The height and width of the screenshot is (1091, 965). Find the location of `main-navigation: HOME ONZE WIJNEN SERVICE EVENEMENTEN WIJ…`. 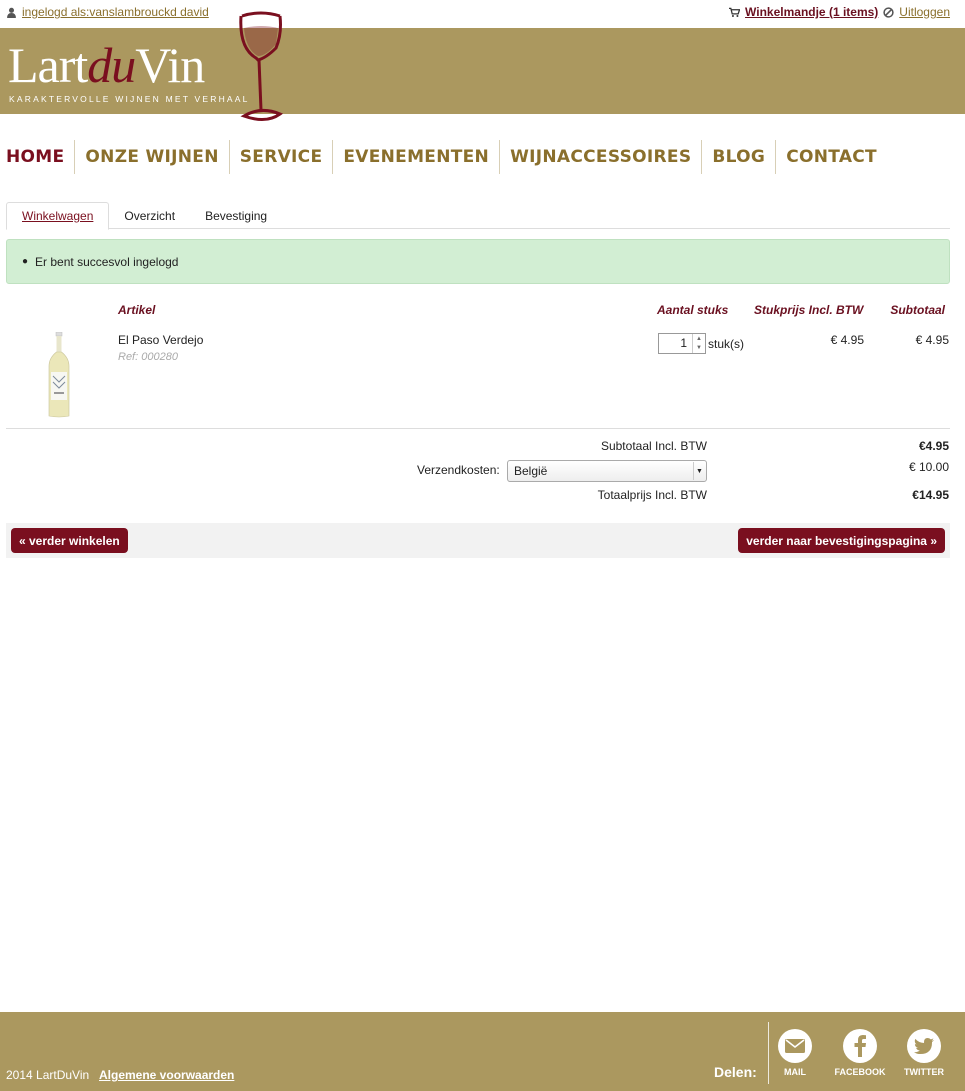

main-navigation: HOME ONZE WIJNEN SERVICE EVENEMENTEN WIJ… is located at coordinates (443, 157).